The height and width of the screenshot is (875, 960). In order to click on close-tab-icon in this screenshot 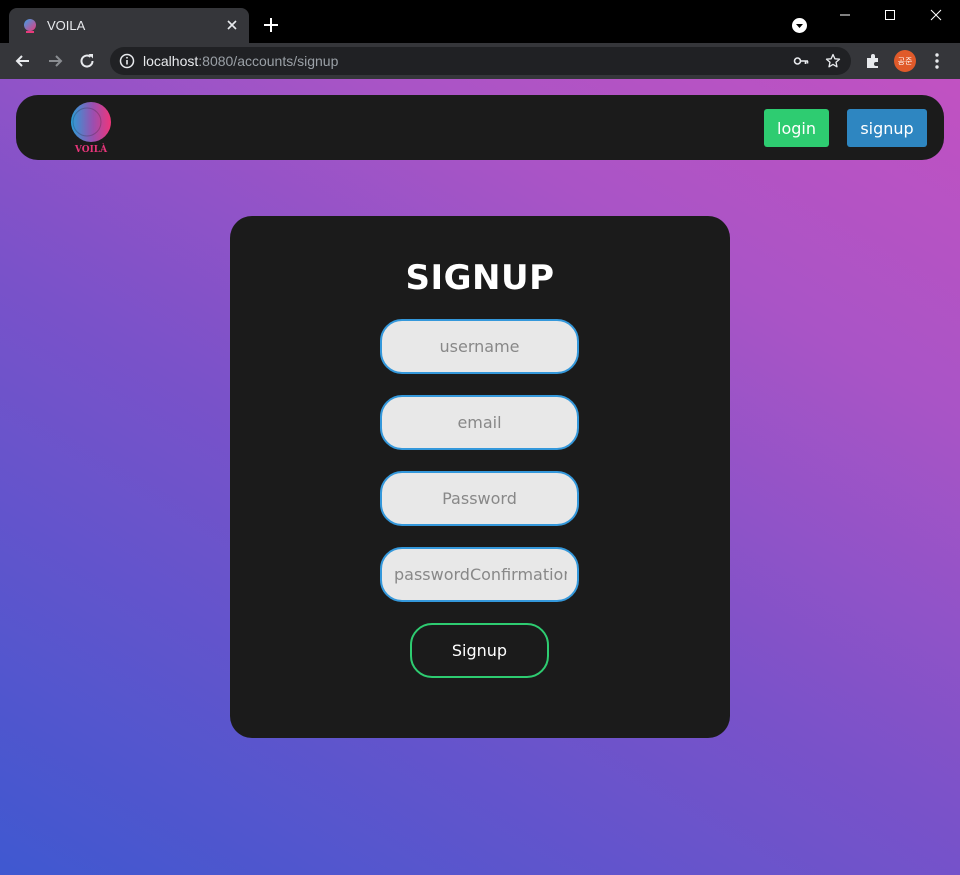, I will do `click(232, 25)`.